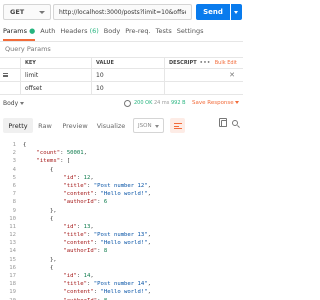 The image size is (320, 300). I want to click on line-number: 7, so click(14, 194).